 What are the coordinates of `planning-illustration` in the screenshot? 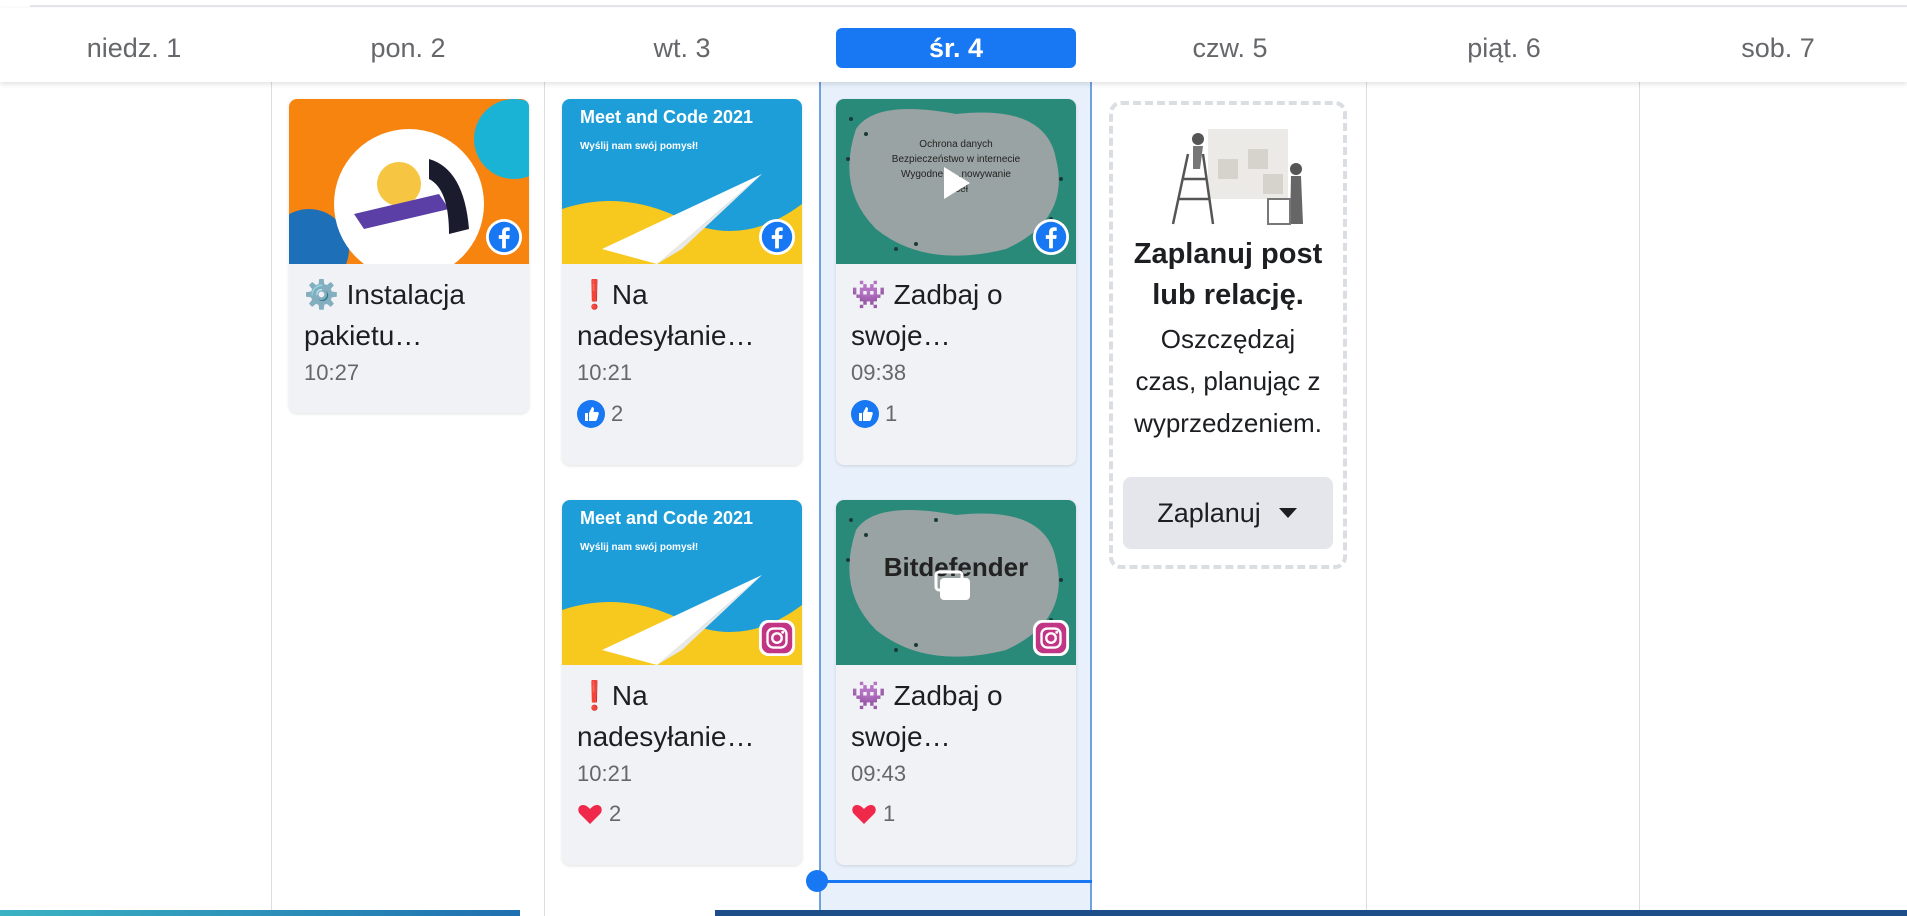 It's located at (1237, 177).